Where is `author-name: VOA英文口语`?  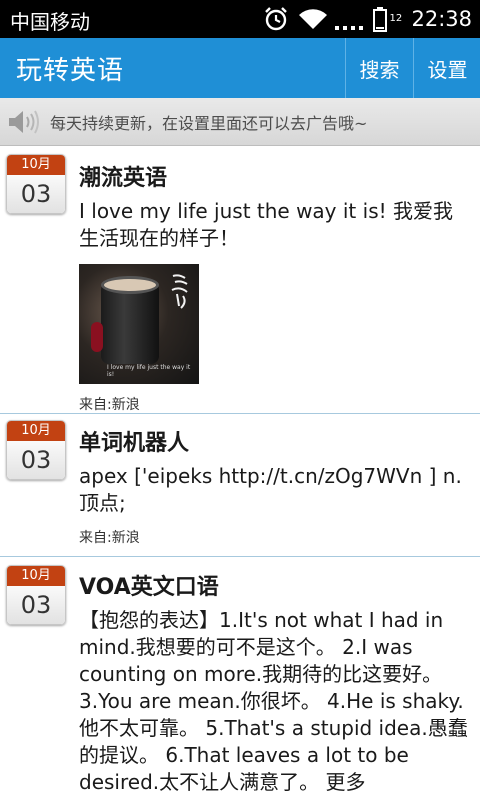
author-name: VOA英文口语 is located at coordinates (149, 587).